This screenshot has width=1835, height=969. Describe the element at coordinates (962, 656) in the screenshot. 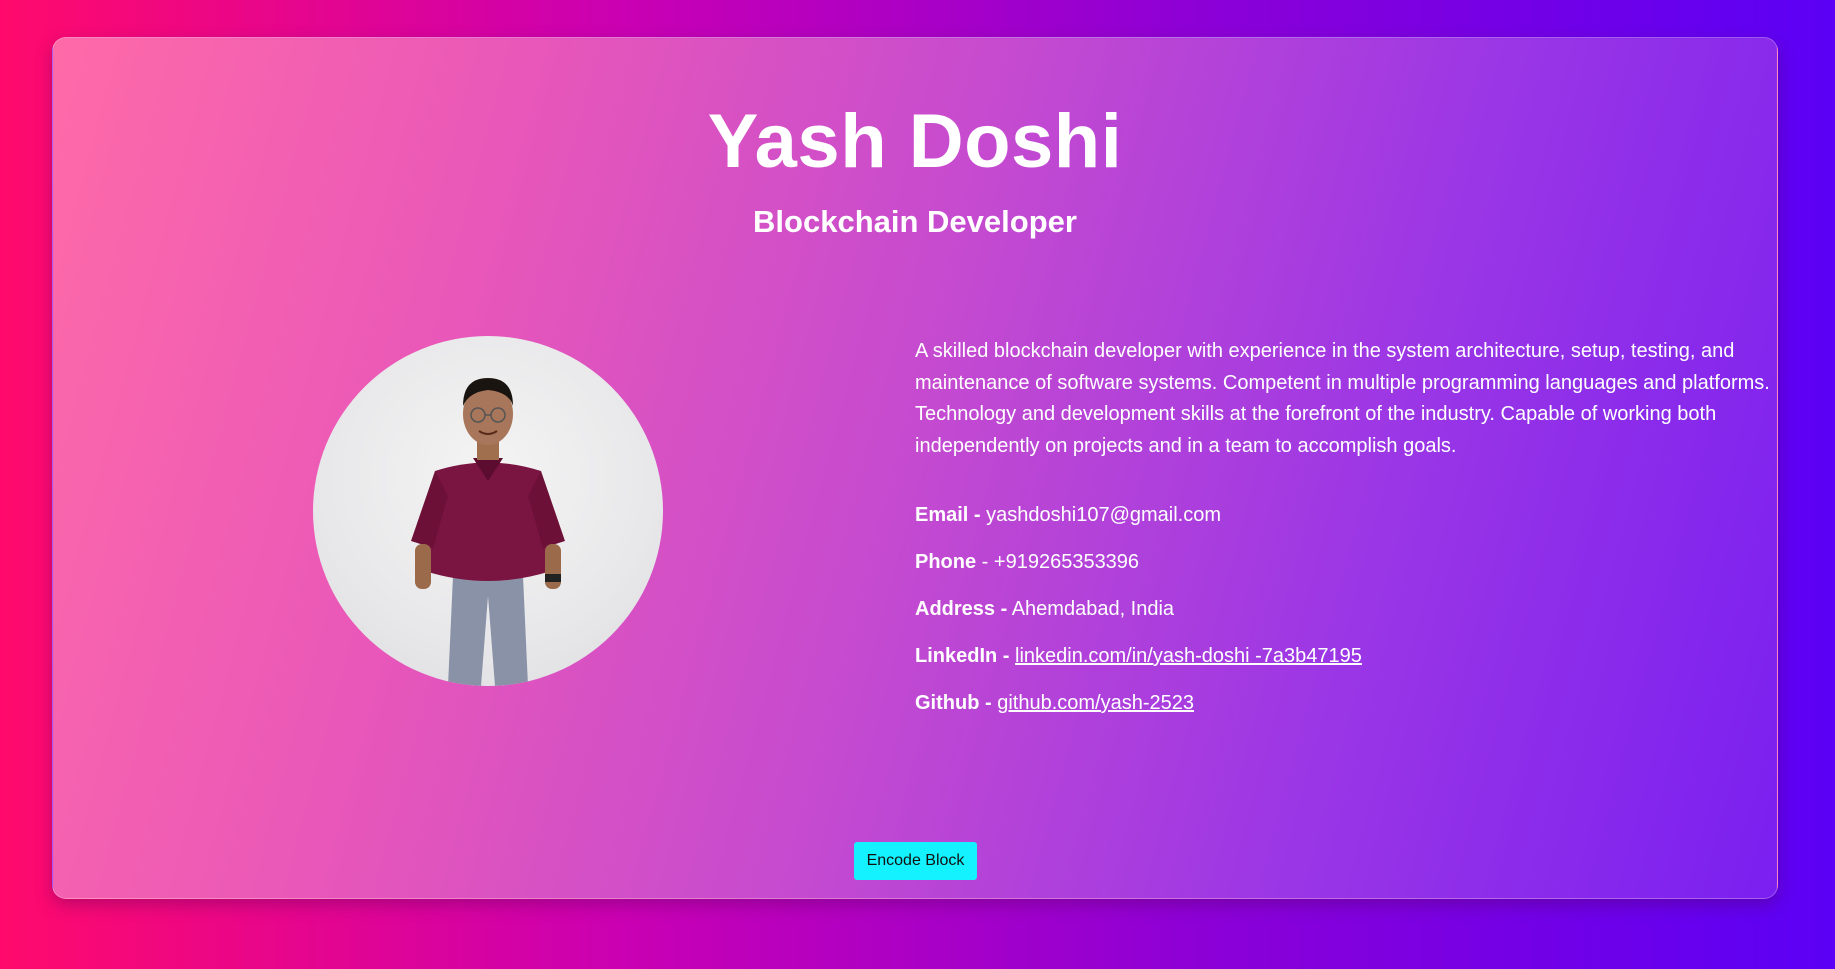

I see `linkedin-label: LinkedIn -` at that location.